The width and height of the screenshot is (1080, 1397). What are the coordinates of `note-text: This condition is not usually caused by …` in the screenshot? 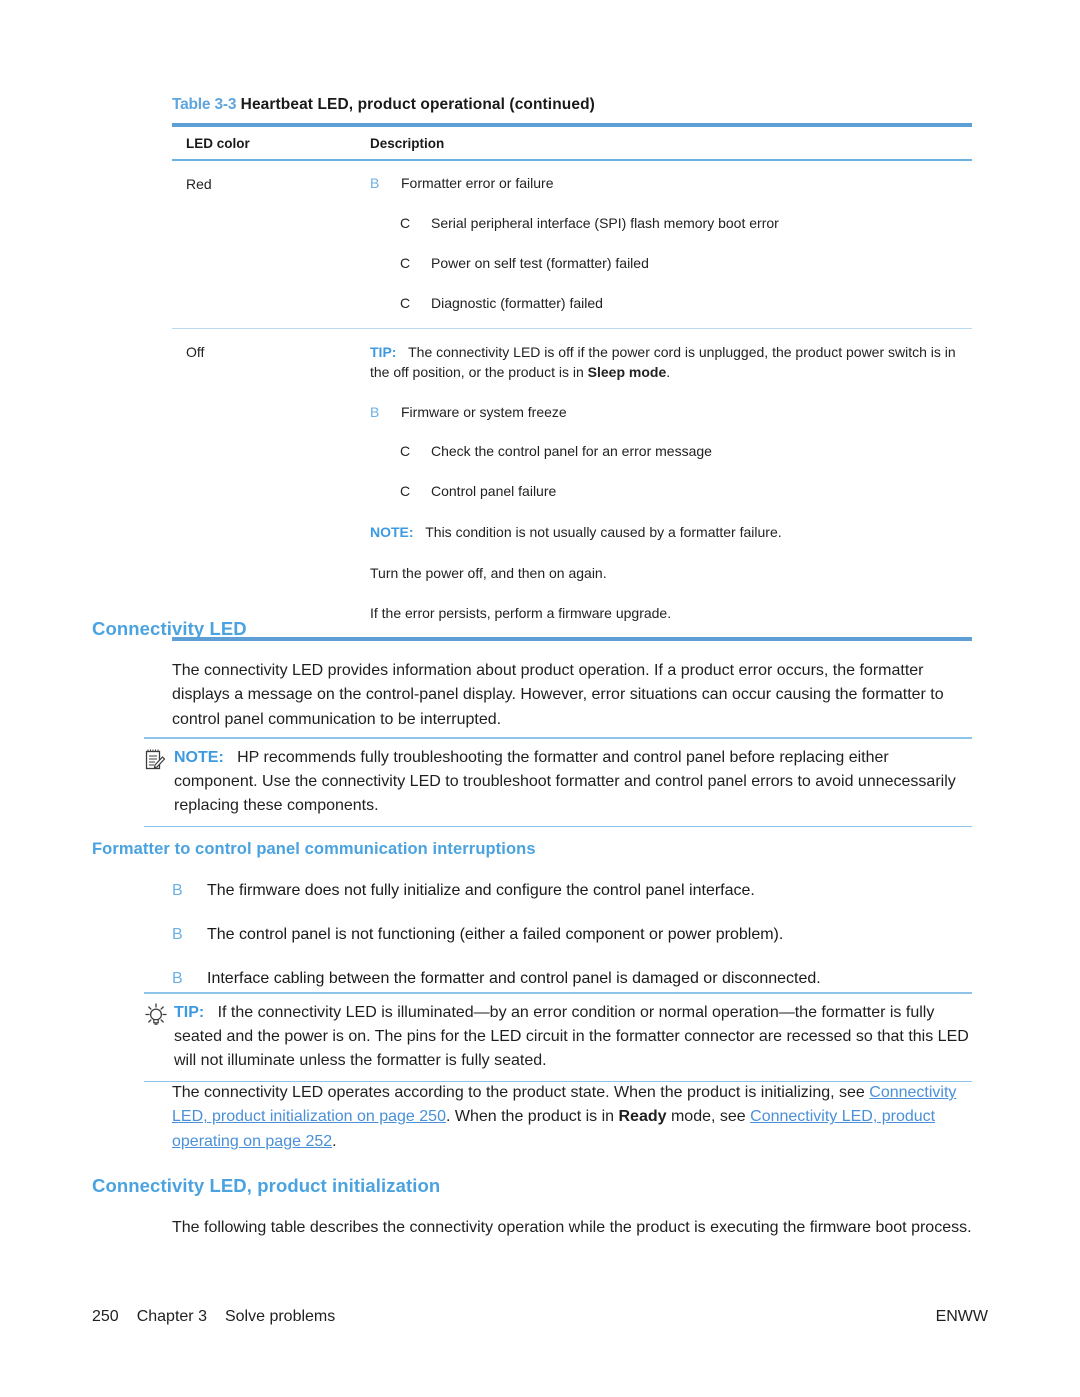 It's located at (603, 532).